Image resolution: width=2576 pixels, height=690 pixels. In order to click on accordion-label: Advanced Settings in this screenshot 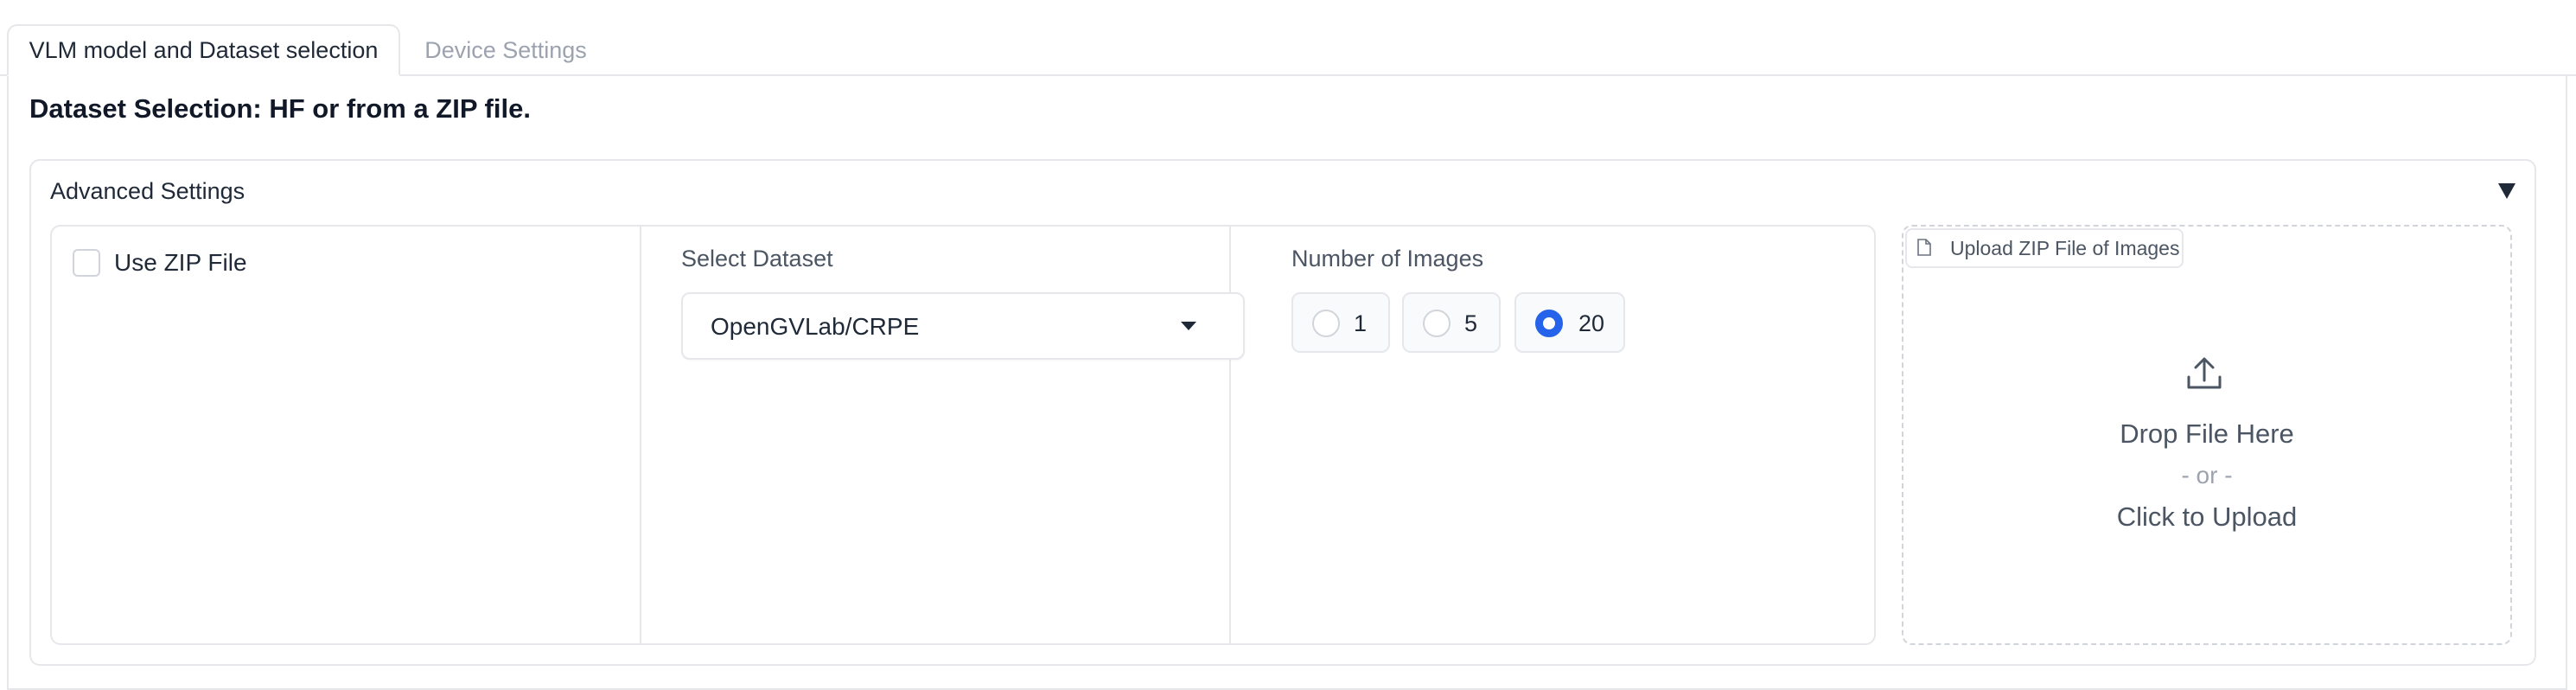, I will do `click(147, 191)`.